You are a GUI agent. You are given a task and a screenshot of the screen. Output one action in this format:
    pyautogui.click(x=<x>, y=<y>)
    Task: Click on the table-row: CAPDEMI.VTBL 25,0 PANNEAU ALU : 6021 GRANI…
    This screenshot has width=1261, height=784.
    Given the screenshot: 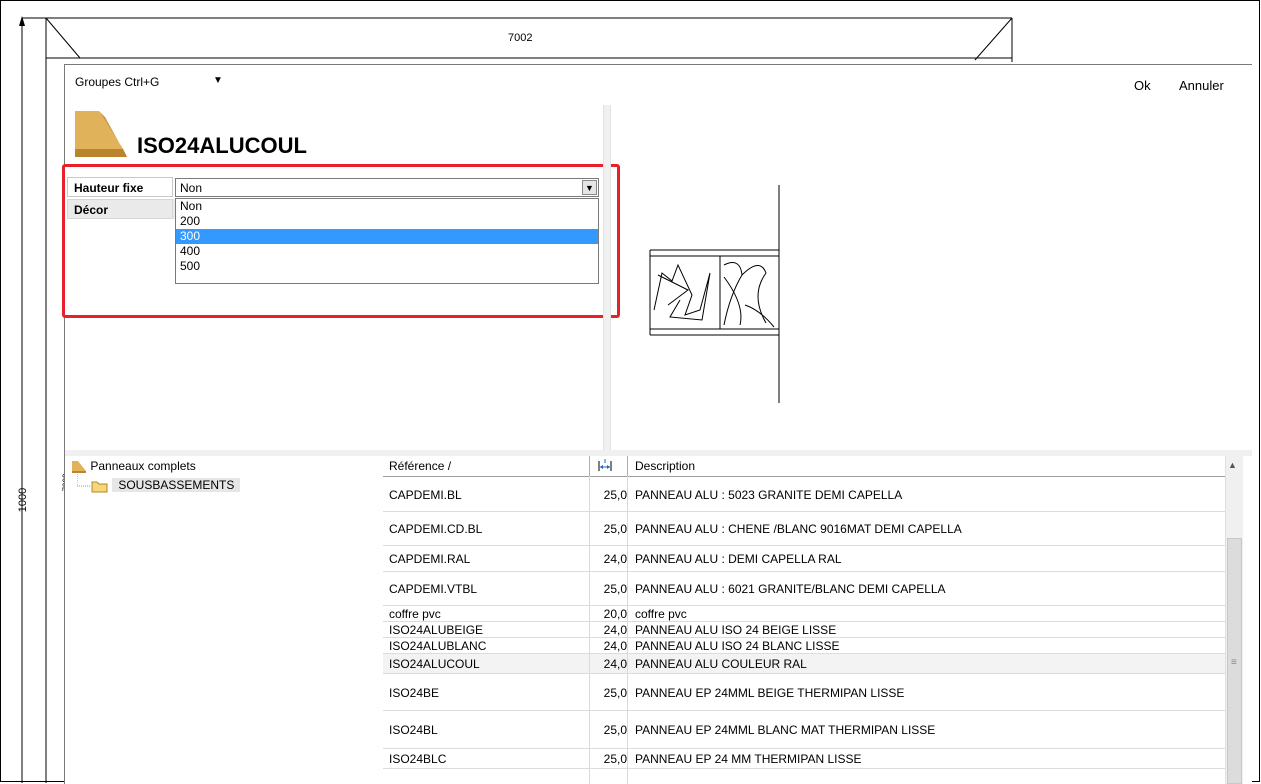 What is the action you would take?
    pyautogui.click(x=804, y=589)
    